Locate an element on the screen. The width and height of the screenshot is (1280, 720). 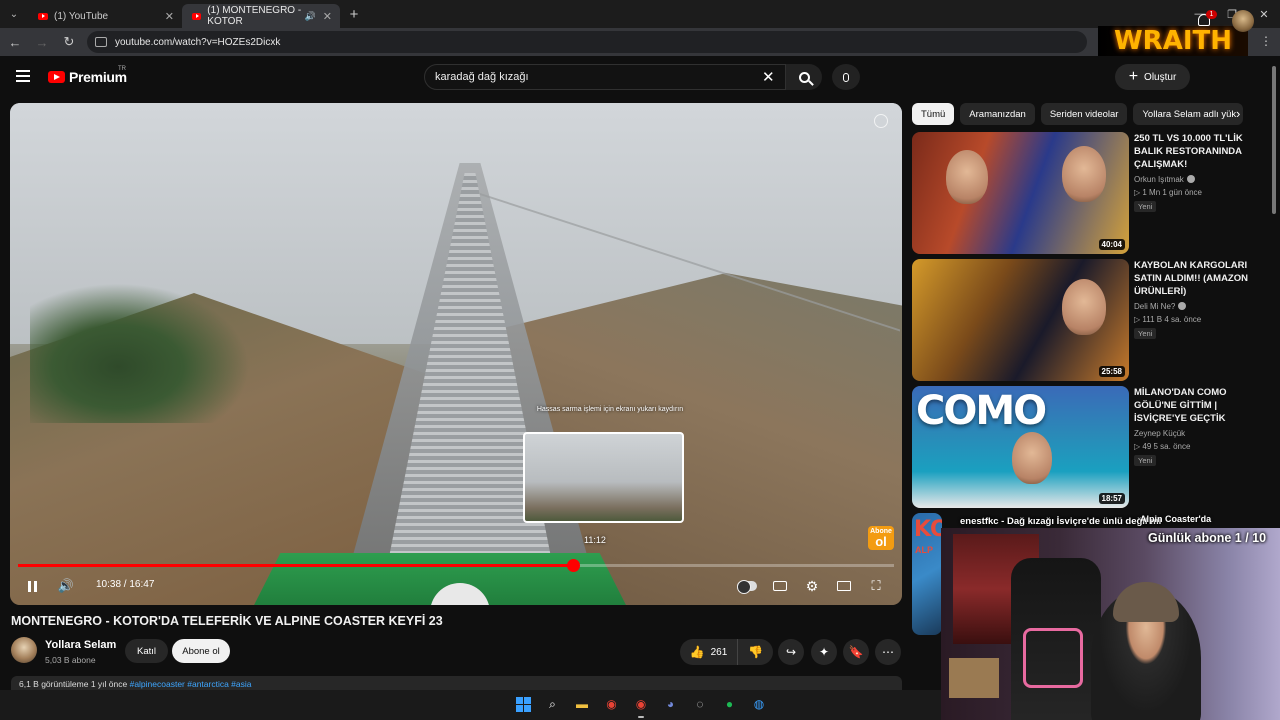
windows-start-icon is located at coordinates (523, 704).